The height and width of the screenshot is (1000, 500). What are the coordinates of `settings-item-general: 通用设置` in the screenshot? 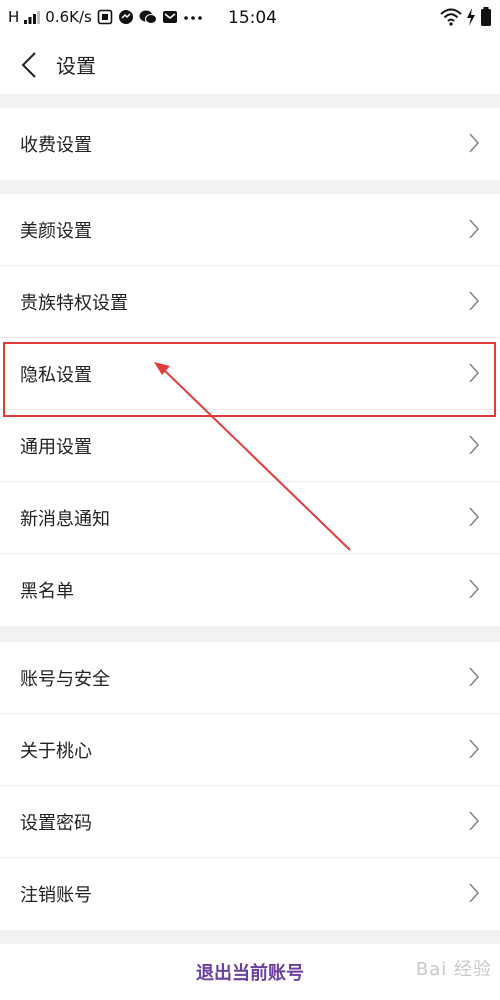 It's located at (250, 446).